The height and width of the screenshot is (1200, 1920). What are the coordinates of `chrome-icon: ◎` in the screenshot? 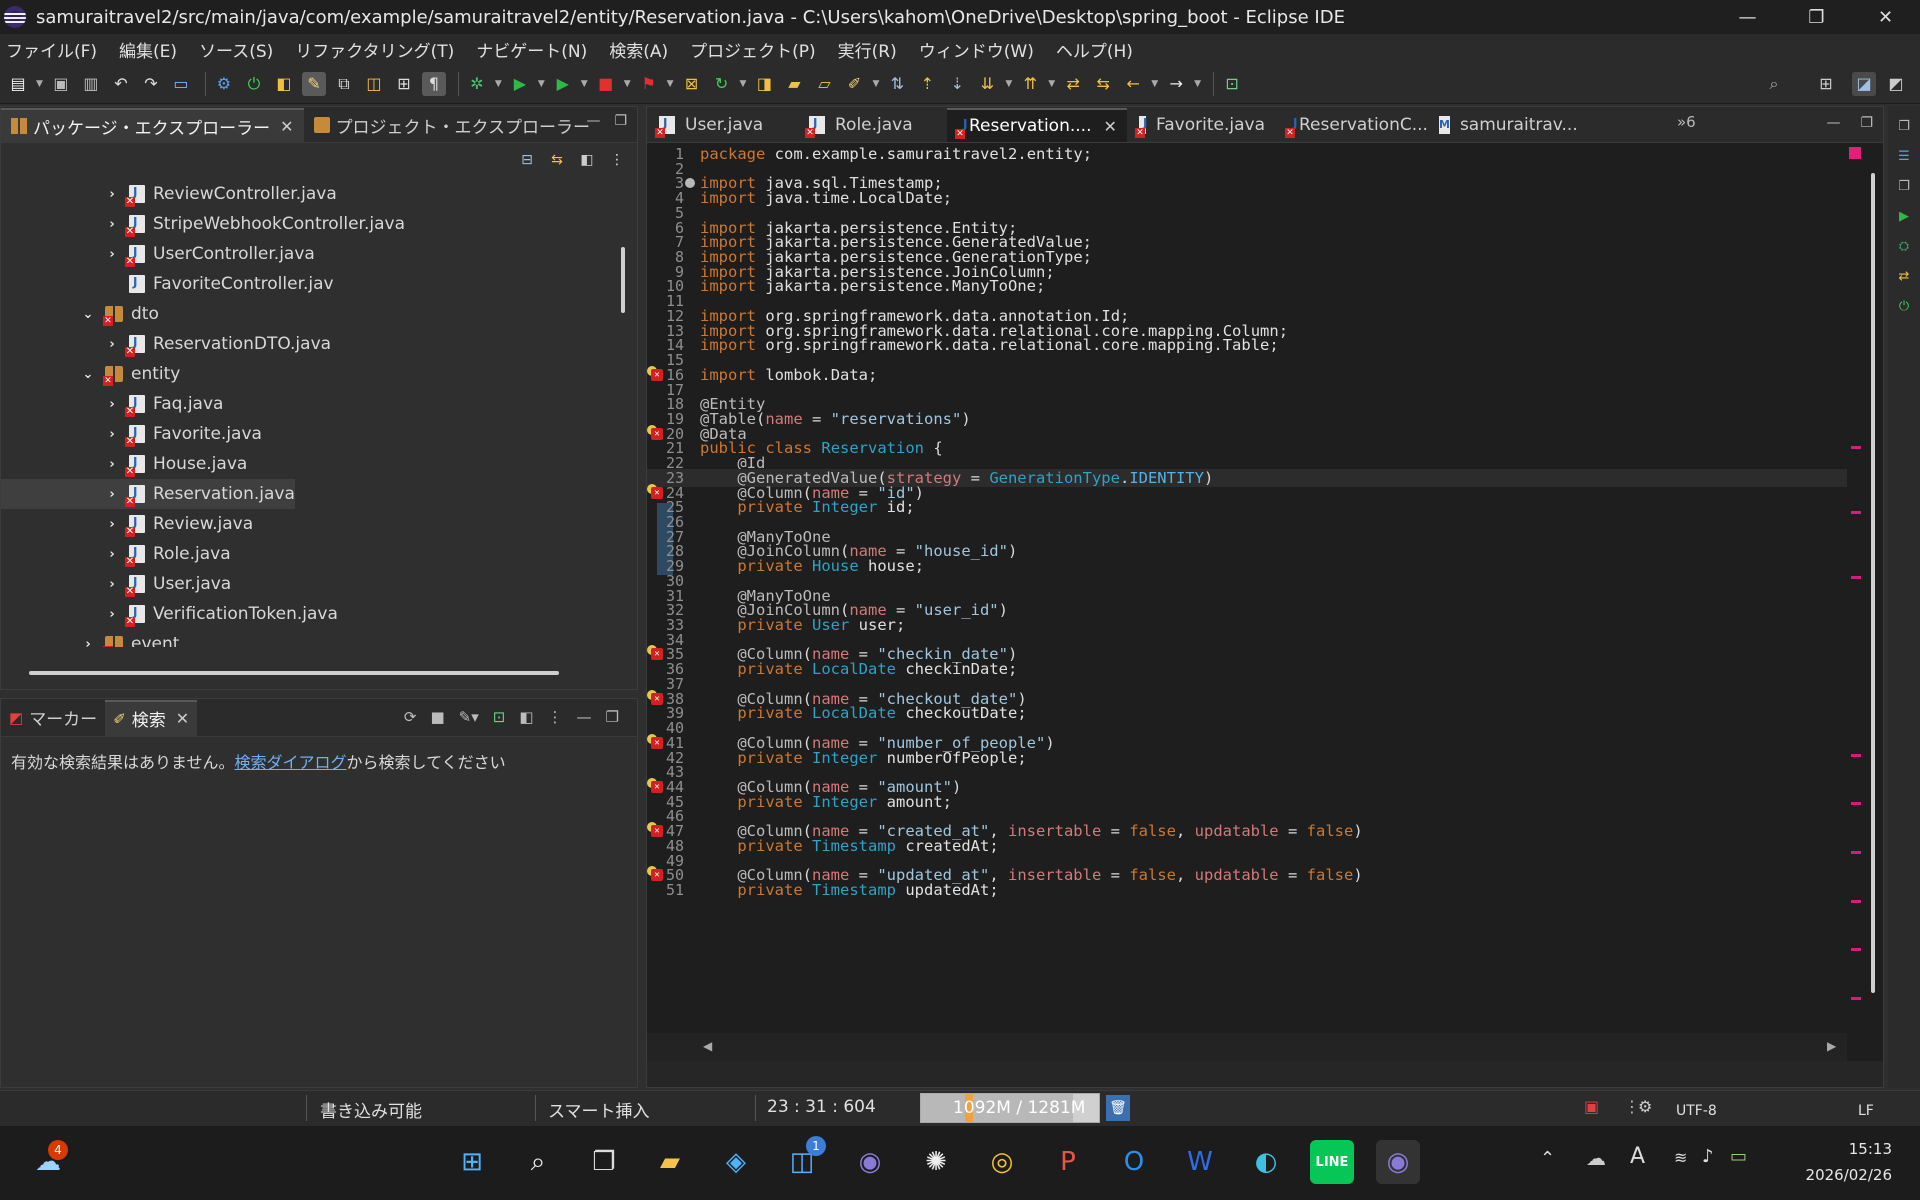 It's located at (1002, 1162).